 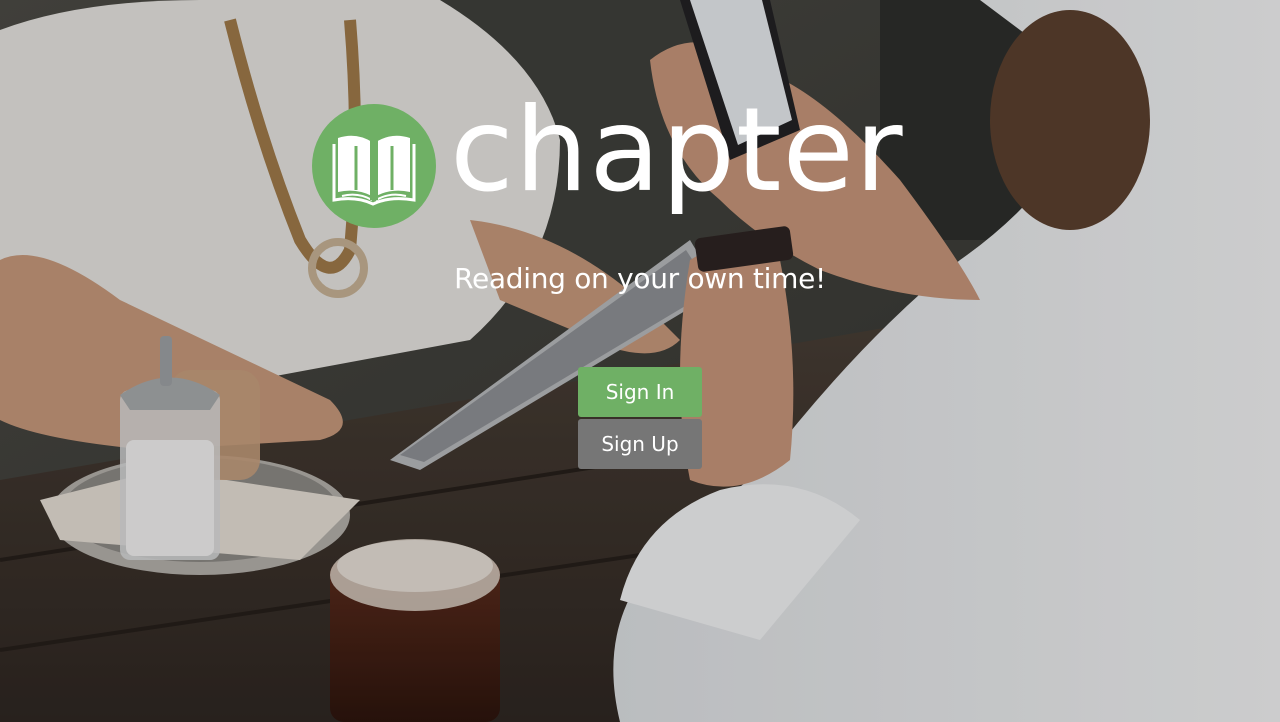 What do you see at coordinates (677, 150) in the screenshot?
I see `brand-wordmark: chapter` at bounding box center [677, 150].